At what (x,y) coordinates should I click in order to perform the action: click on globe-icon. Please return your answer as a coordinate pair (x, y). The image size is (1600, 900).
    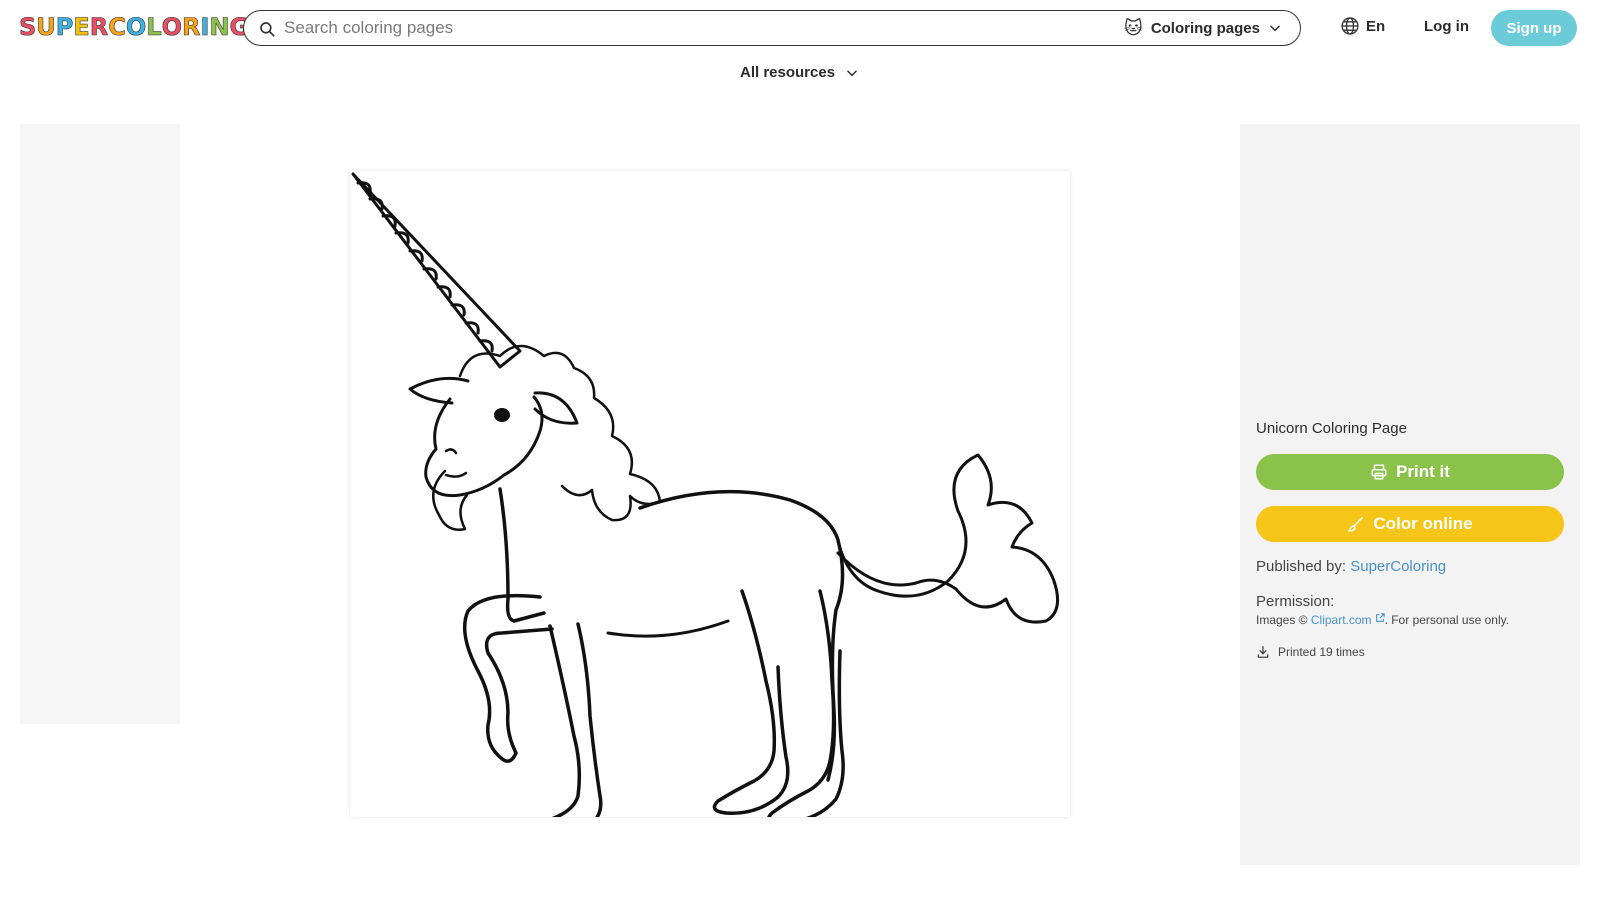
    Looking at the image, I should click on (1350, 26).